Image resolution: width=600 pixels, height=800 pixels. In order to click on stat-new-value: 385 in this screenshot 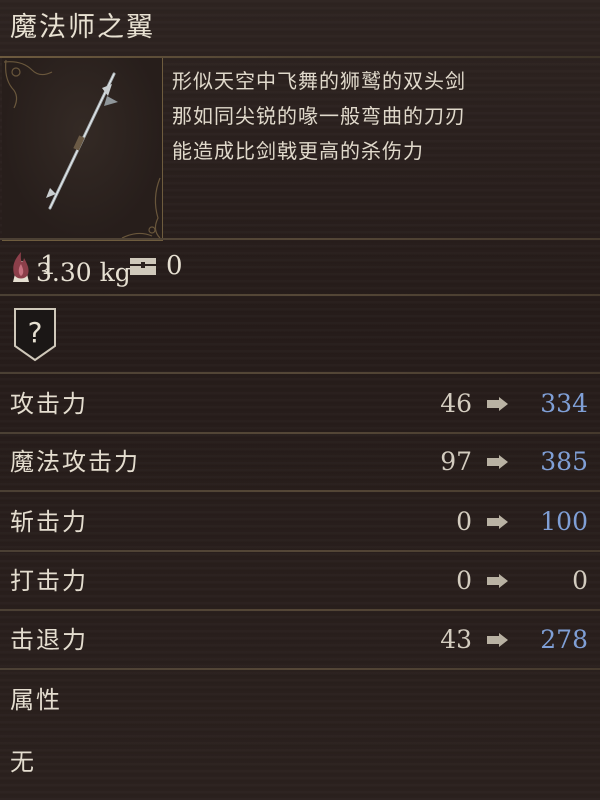, I will do `click(564, 461)`.